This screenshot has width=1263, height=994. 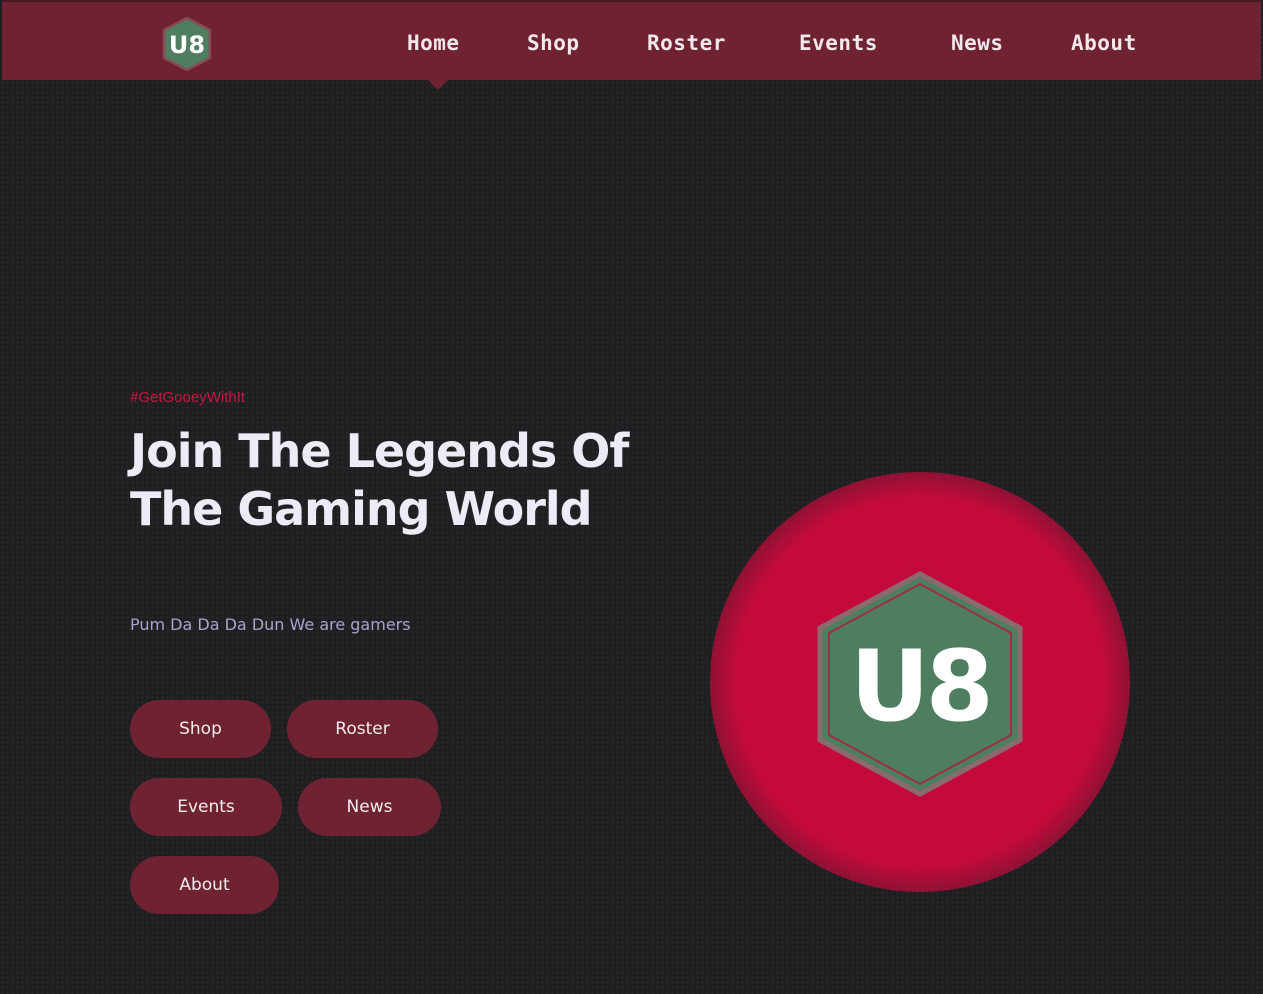 I want to click on nav-item-news: News, so click(x=977, y=43).